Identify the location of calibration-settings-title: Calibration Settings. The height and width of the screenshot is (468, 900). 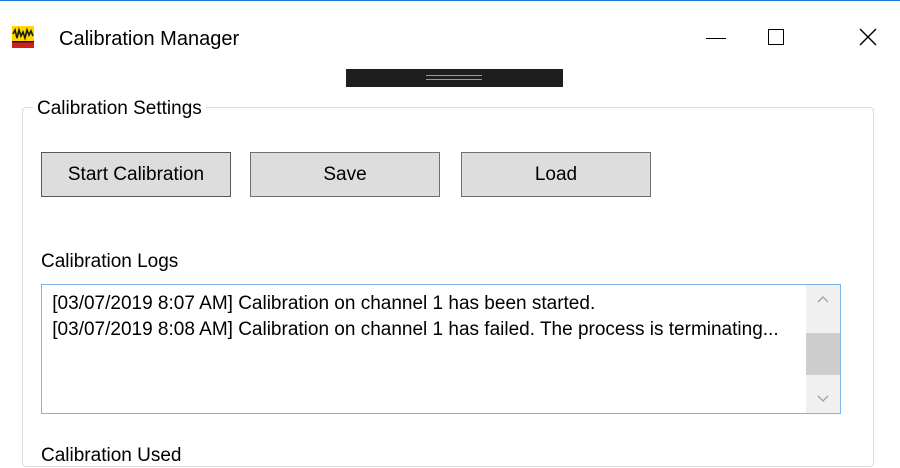
(119, 109).